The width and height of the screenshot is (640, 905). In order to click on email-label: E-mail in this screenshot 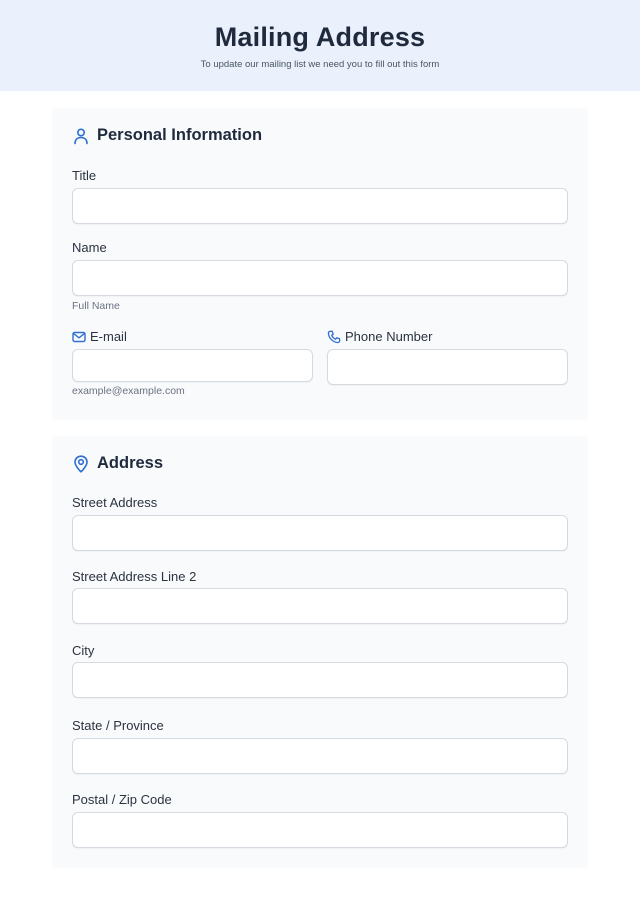, I will do `click(99, 336)`.